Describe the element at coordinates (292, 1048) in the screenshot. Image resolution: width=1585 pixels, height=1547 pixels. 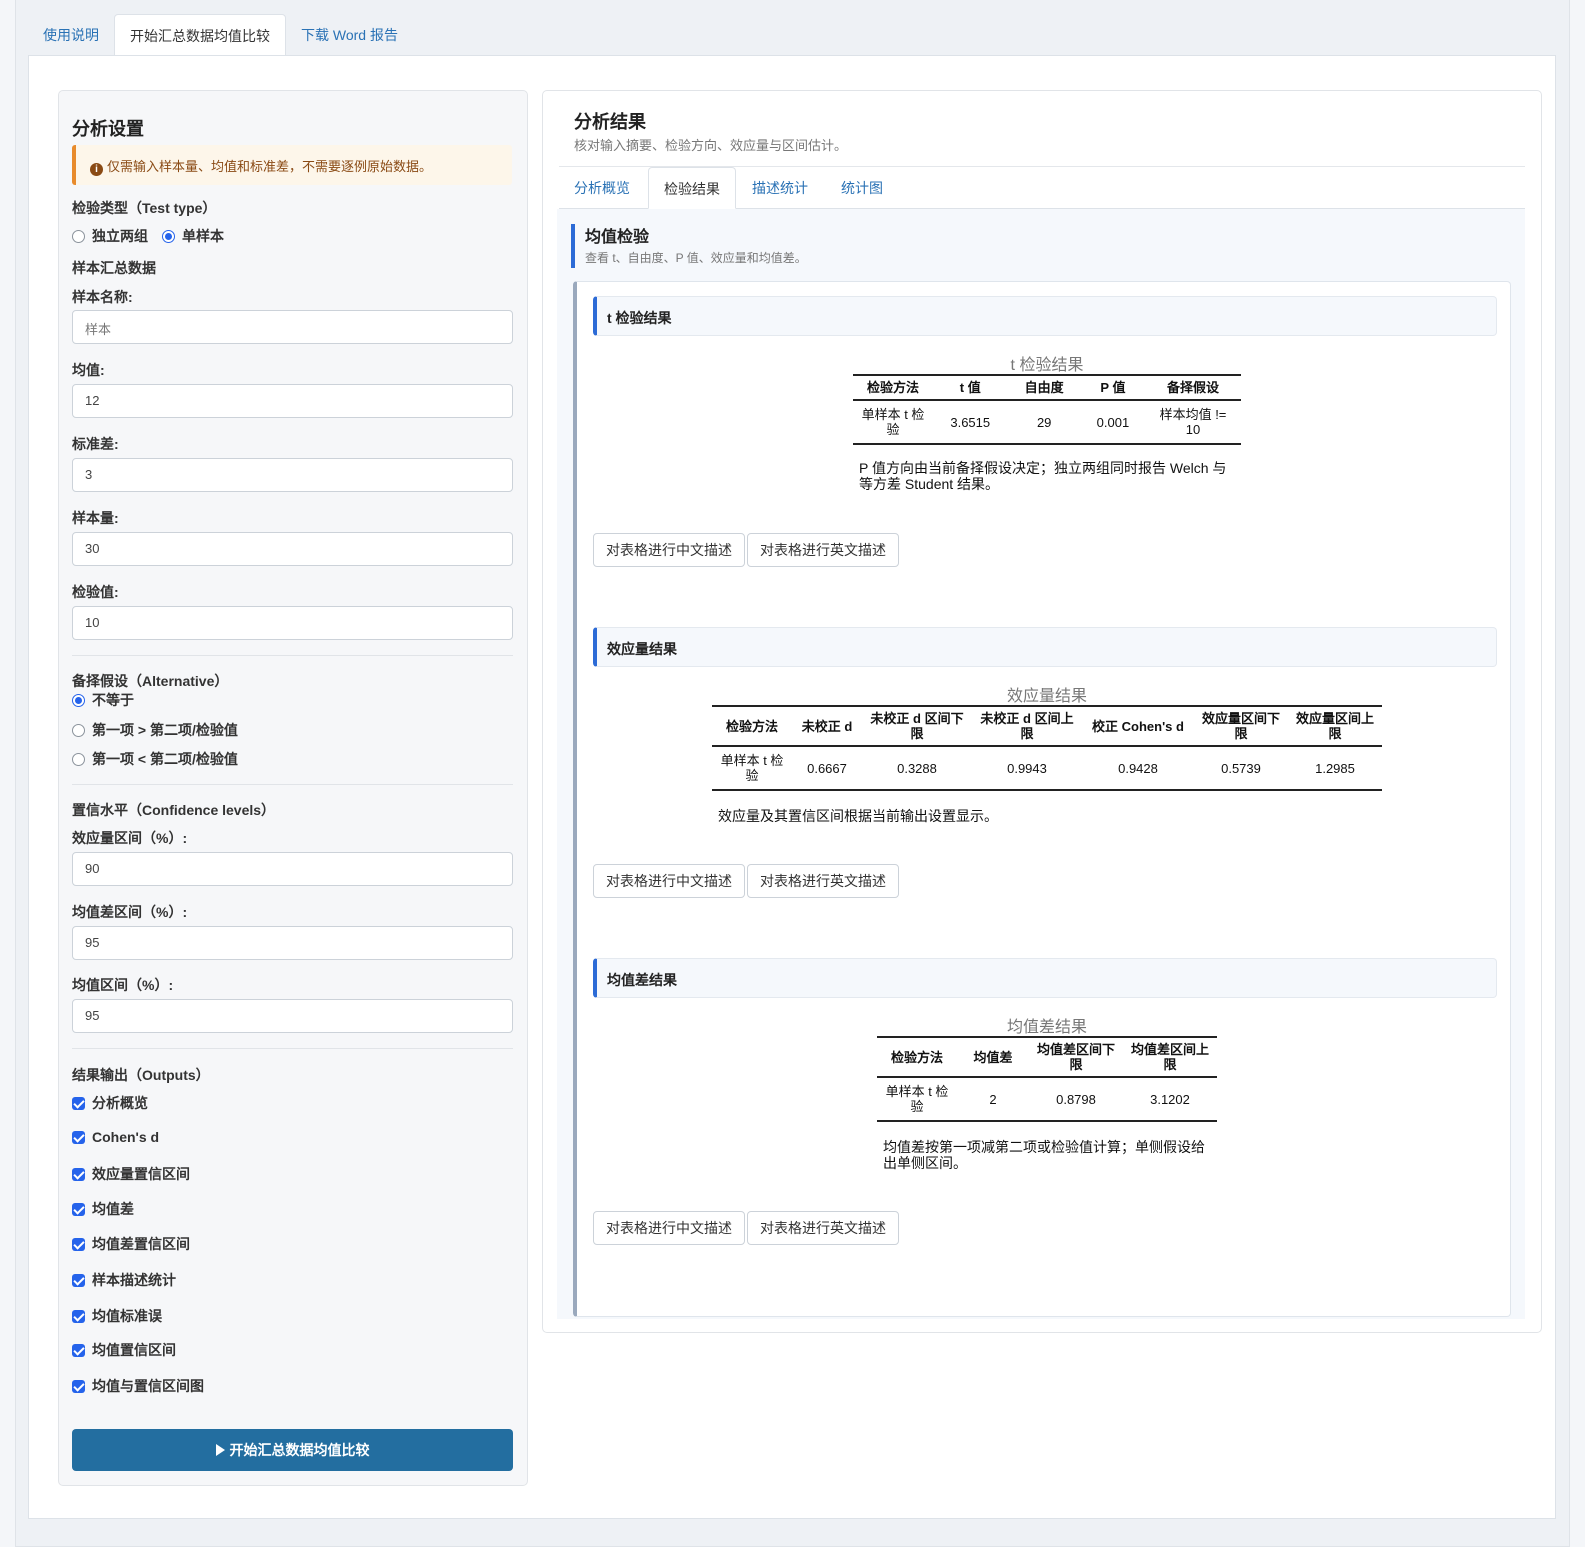
I see `divider` at that location.